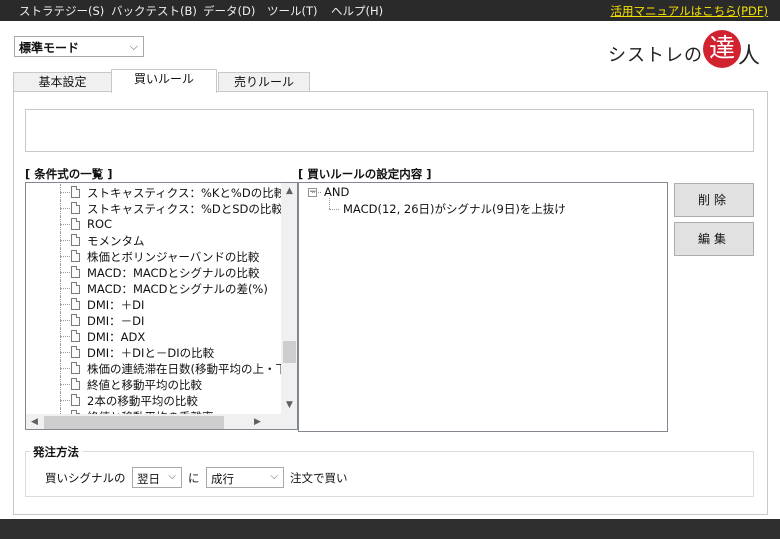 This screenshot has width=780, height=539. What do you see at coordinates (184, 209) in the screenshot?
I see `condition-label: ストキャスティクス：%DとSDの比較` at bounding box center [184, 209].